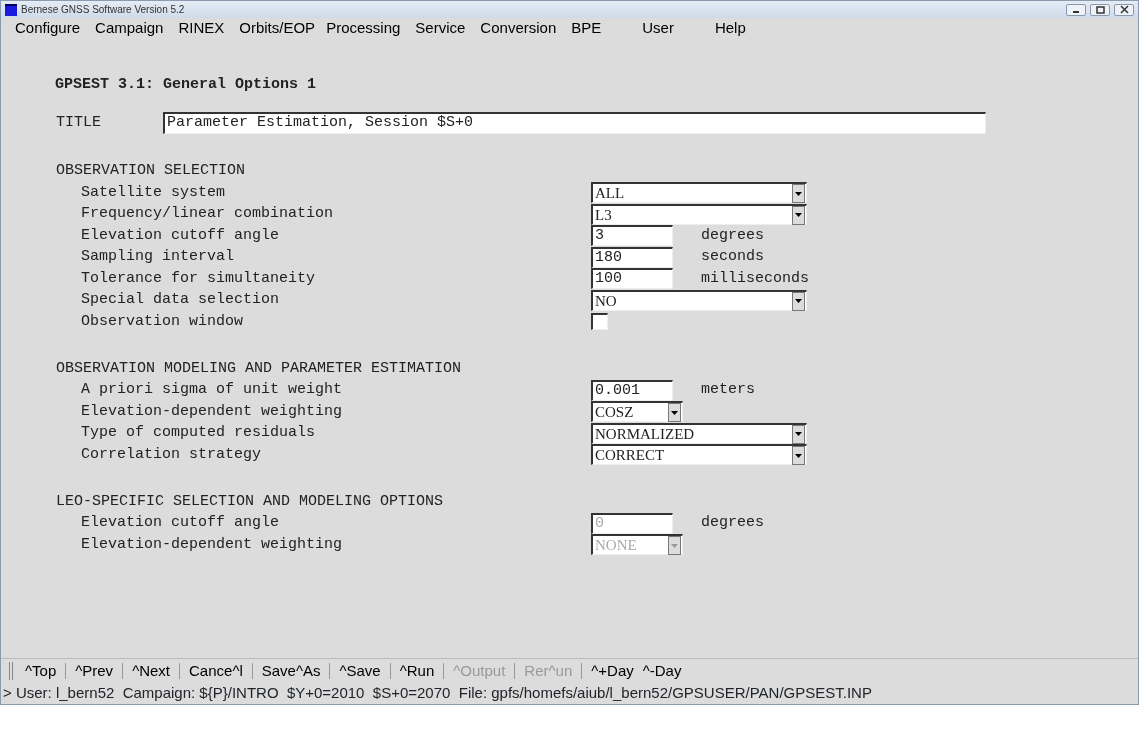 This screenshot has height=733, width=1139. Describe the element at coordinates (728, 390) in the screenshot. I see `unit-label: meters` at that location.